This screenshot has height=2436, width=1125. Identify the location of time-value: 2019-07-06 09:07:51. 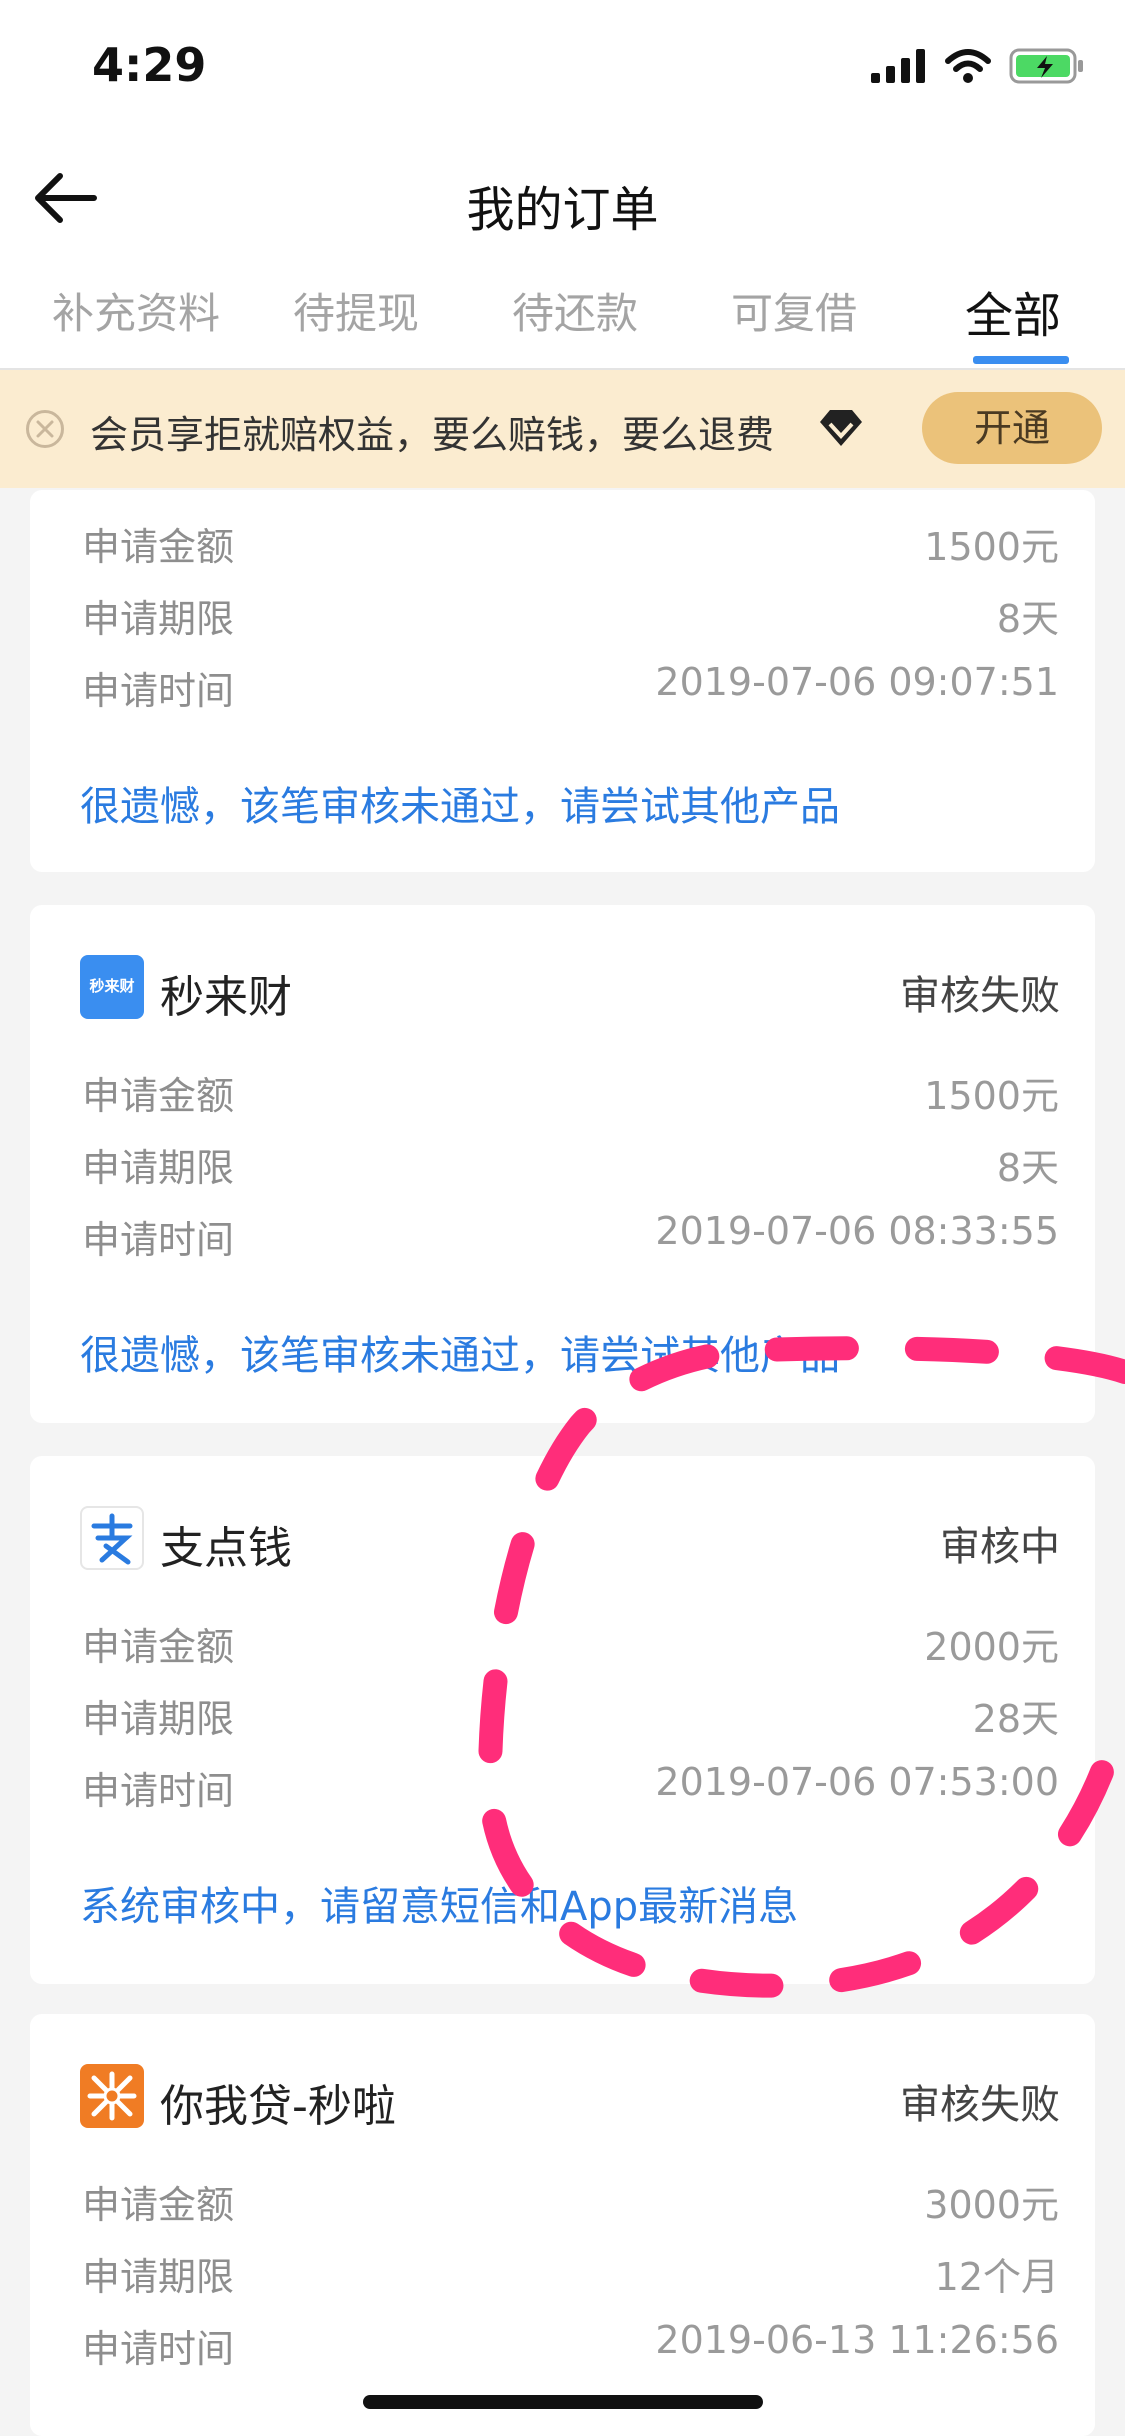
(857, 682).